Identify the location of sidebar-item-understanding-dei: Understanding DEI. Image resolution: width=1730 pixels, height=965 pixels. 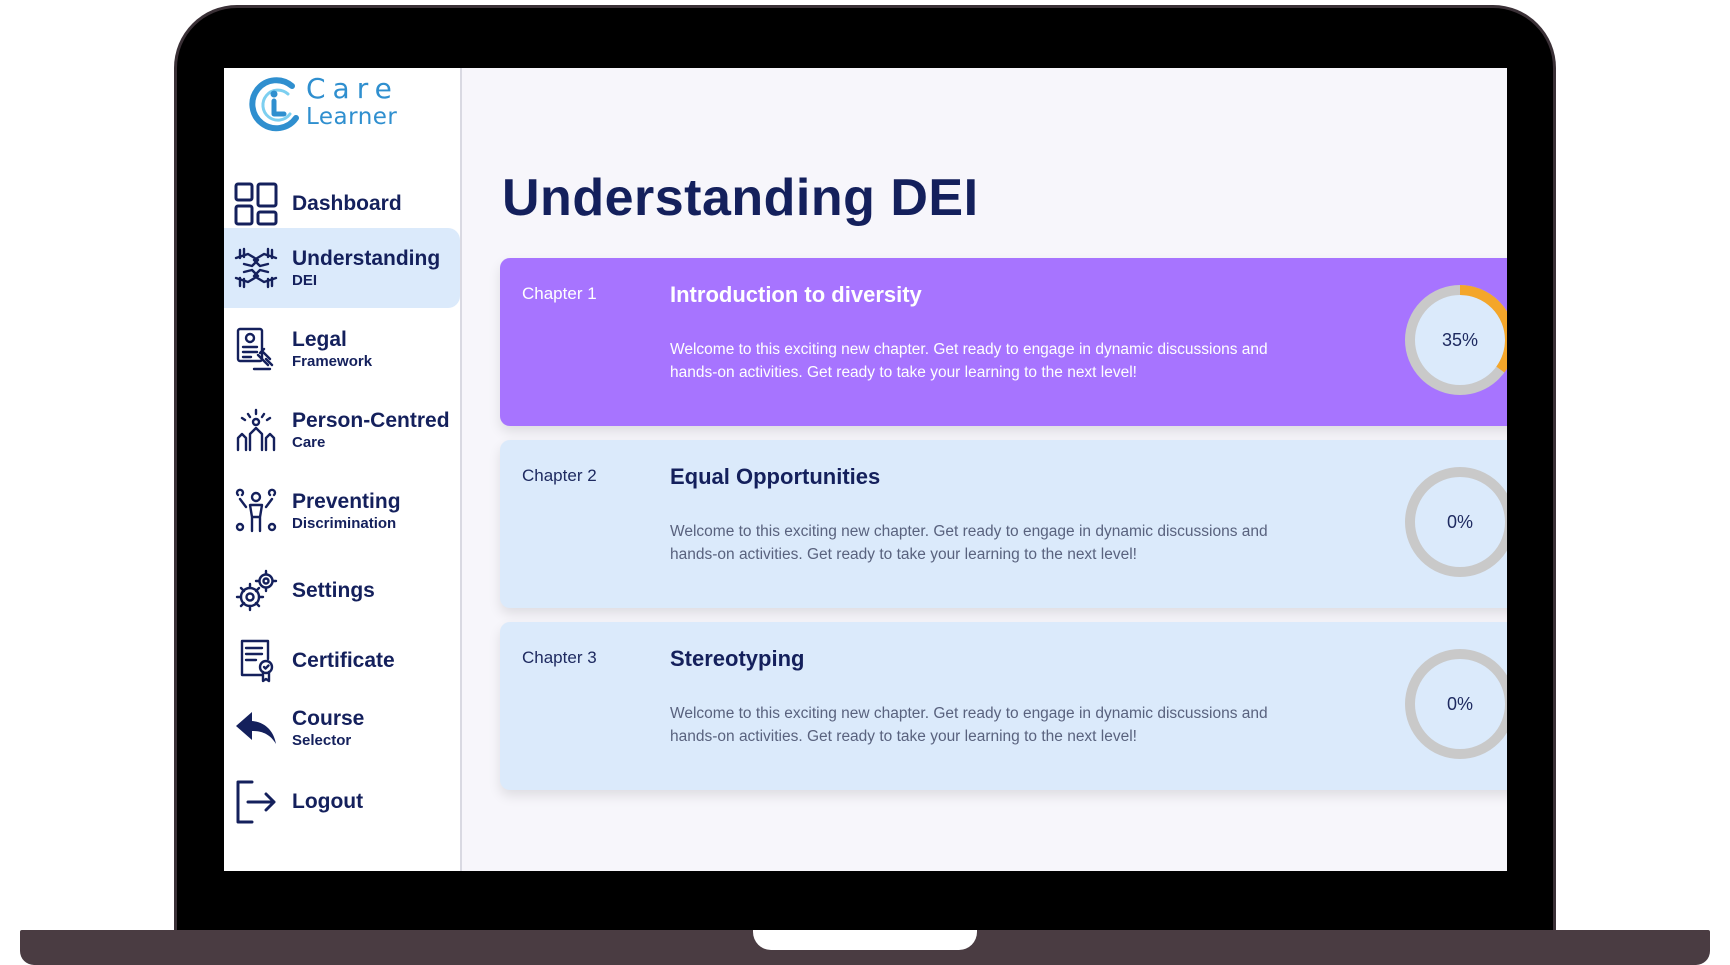
(342, 268).